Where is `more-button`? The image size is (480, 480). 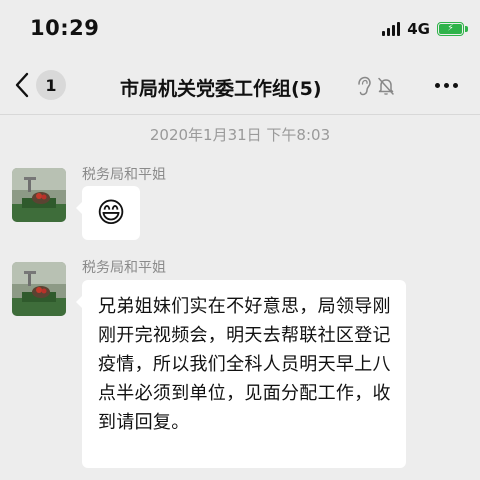
more-button is located at coordinates (446, 85).